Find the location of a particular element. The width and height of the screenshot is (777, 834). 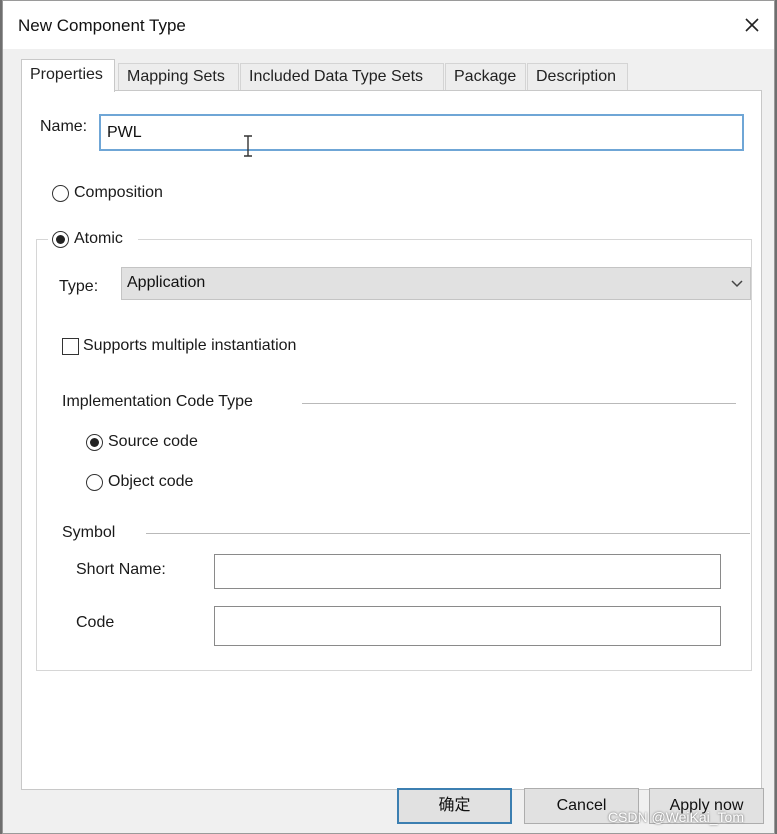

object-code-label: Object code is located at coordinates (151, 481).